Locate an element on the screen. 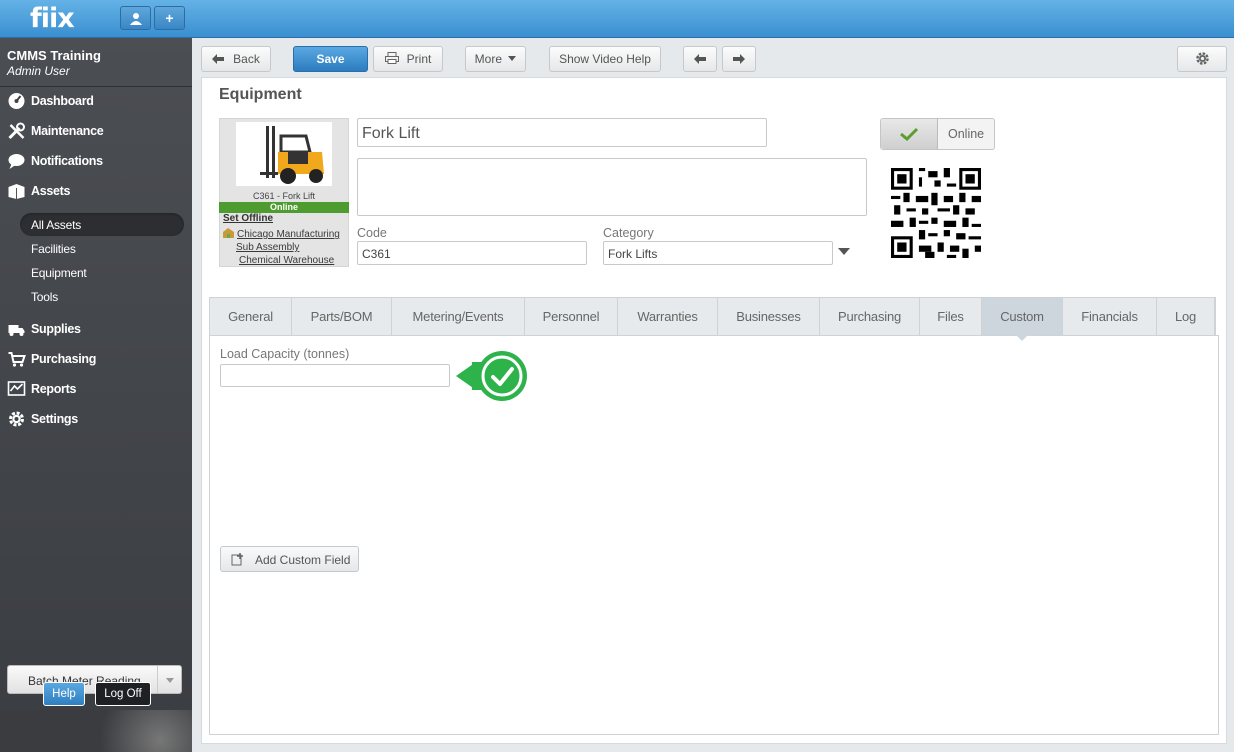 The width and height of the screenshot is (1234, 752). code-label: Code is located at coordinates (372, 233).